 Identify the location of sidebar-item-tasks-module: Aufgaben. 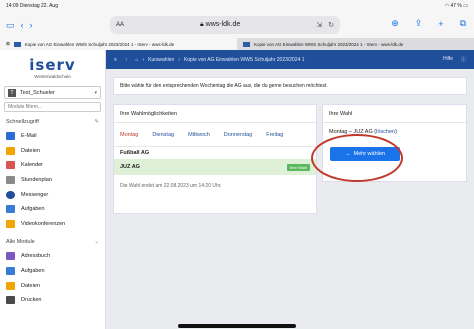
(52, 271).